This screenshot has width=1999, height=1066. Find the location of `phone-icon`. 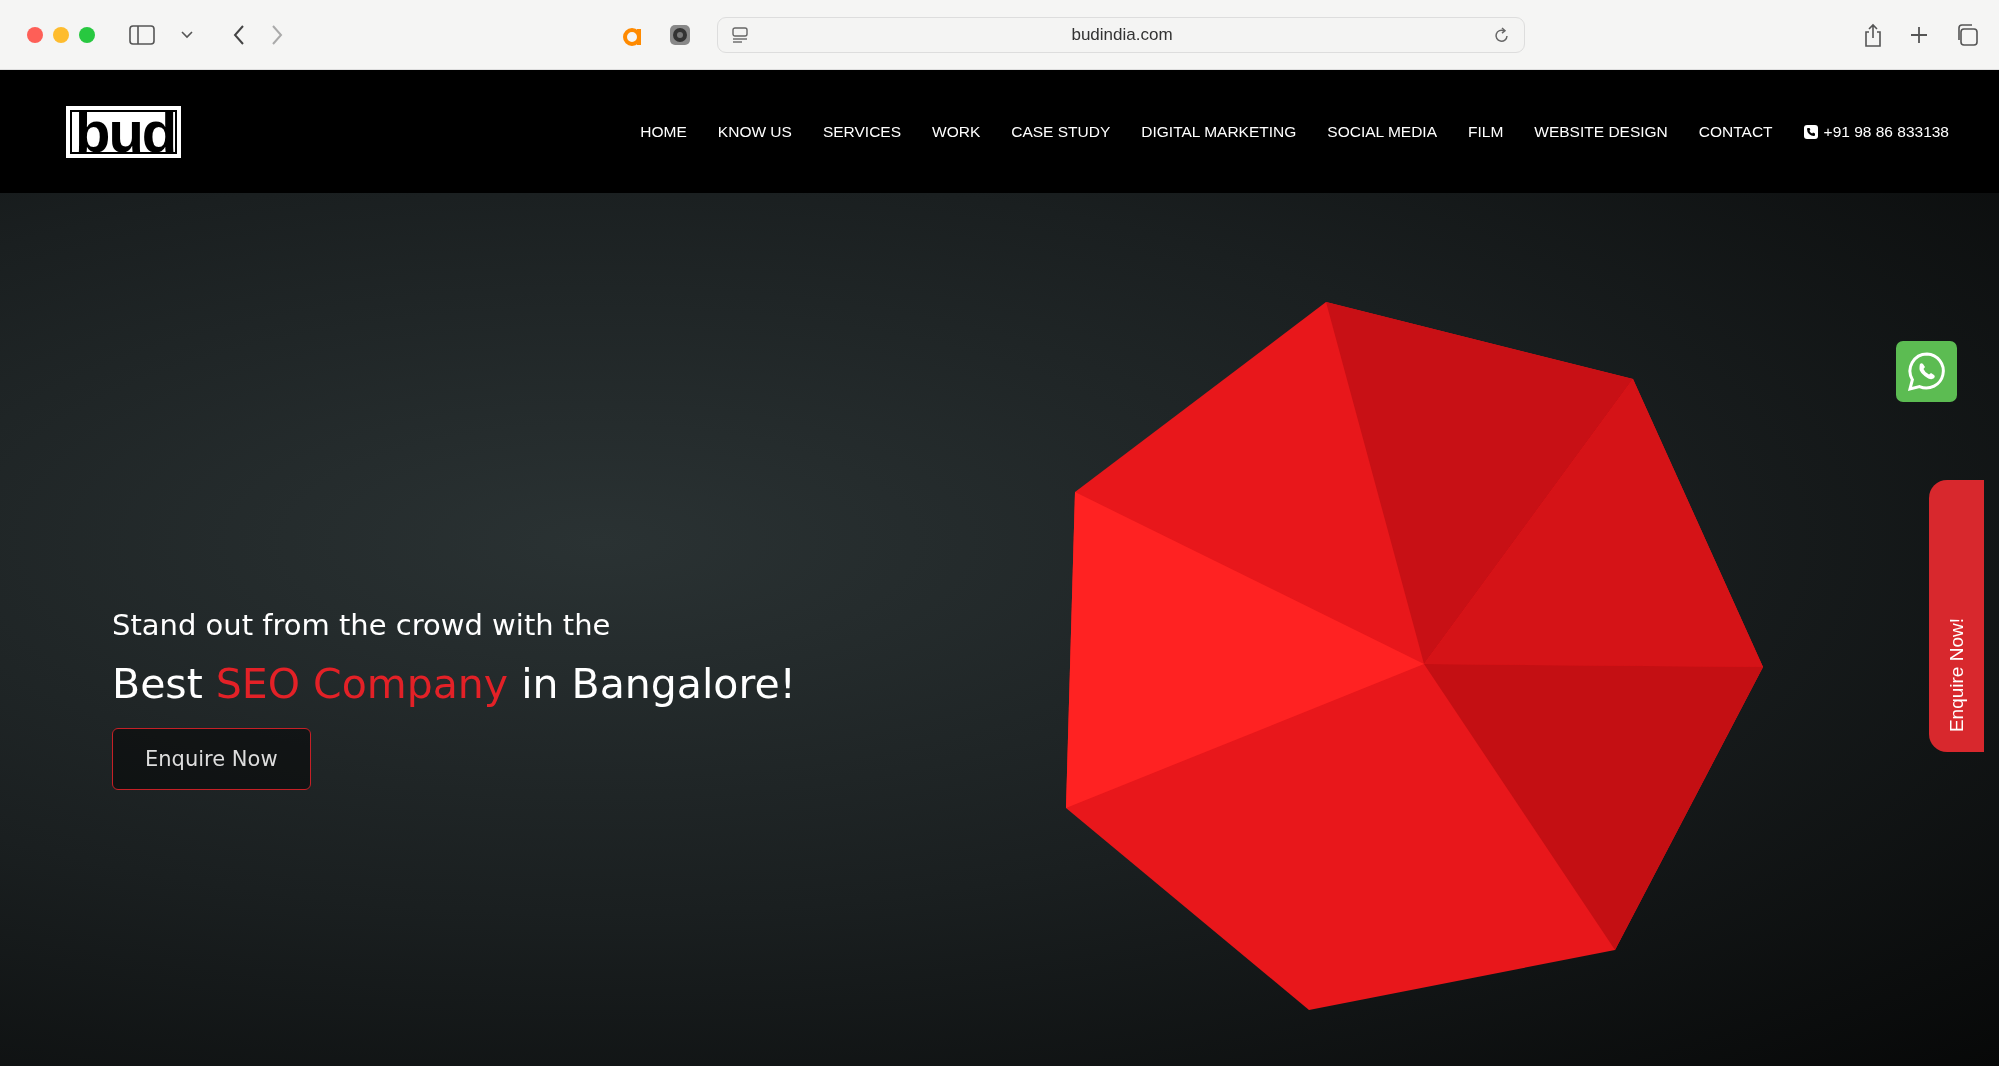

phone-icon is located at coordinates (1810, 131).